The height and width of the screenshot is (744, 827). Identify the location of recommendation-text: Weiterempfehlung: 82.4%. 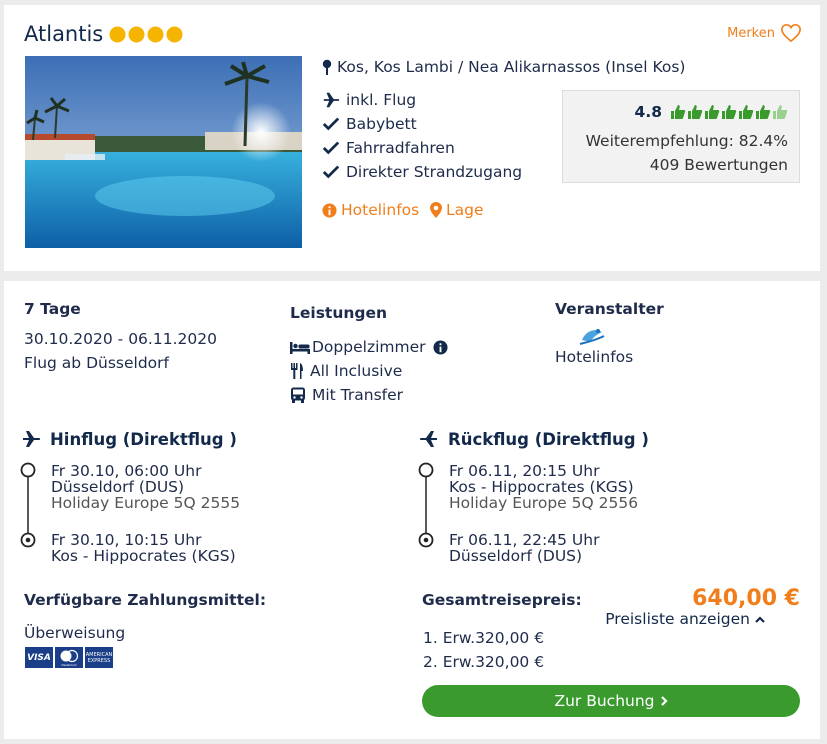
(686, 141).